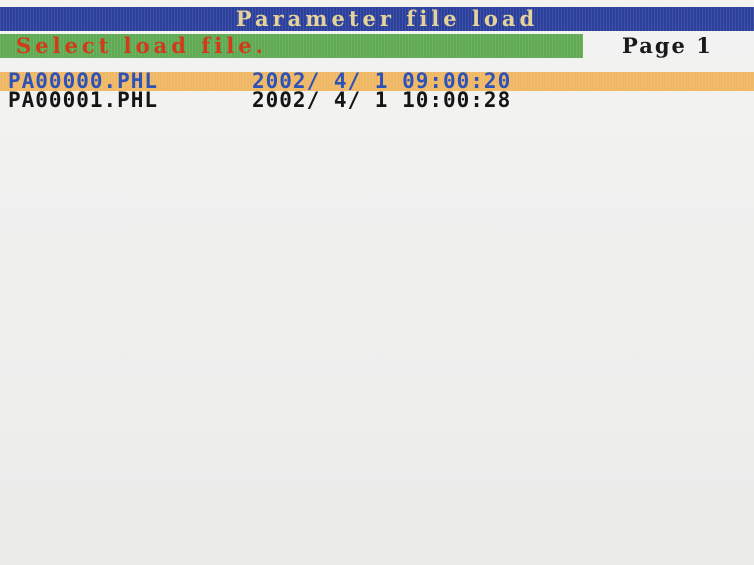  Describe the element at coordinates (83, 100) in the screenshot. I see `file-name: PA00001.PHL` at that location.